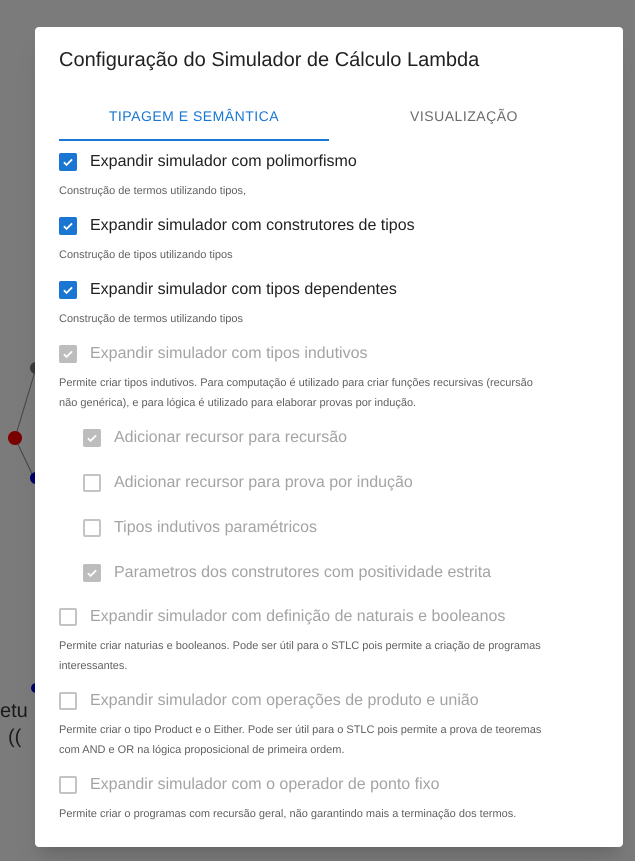  What do you see at coordinates (151, 319) in the screenshot?
I see `option-description: Construção de termos utilizando tipos` at bounding box center [151, 319].